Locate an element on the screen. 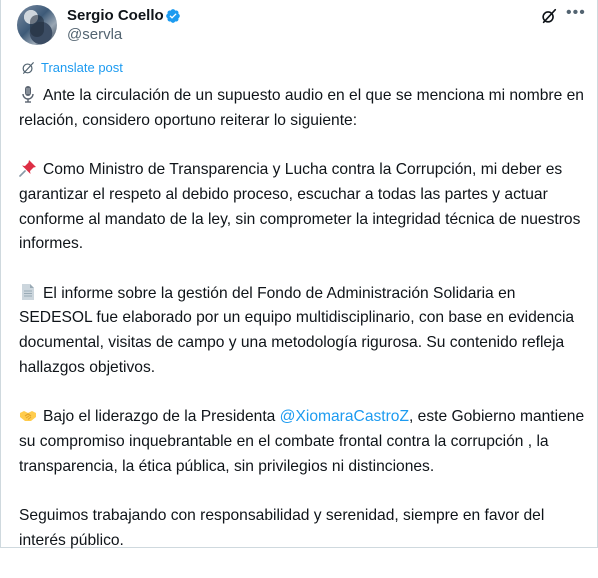 The image size is (598, 578). mention-link: @XiomaraCastroZ is located at coordinates (344, 416).